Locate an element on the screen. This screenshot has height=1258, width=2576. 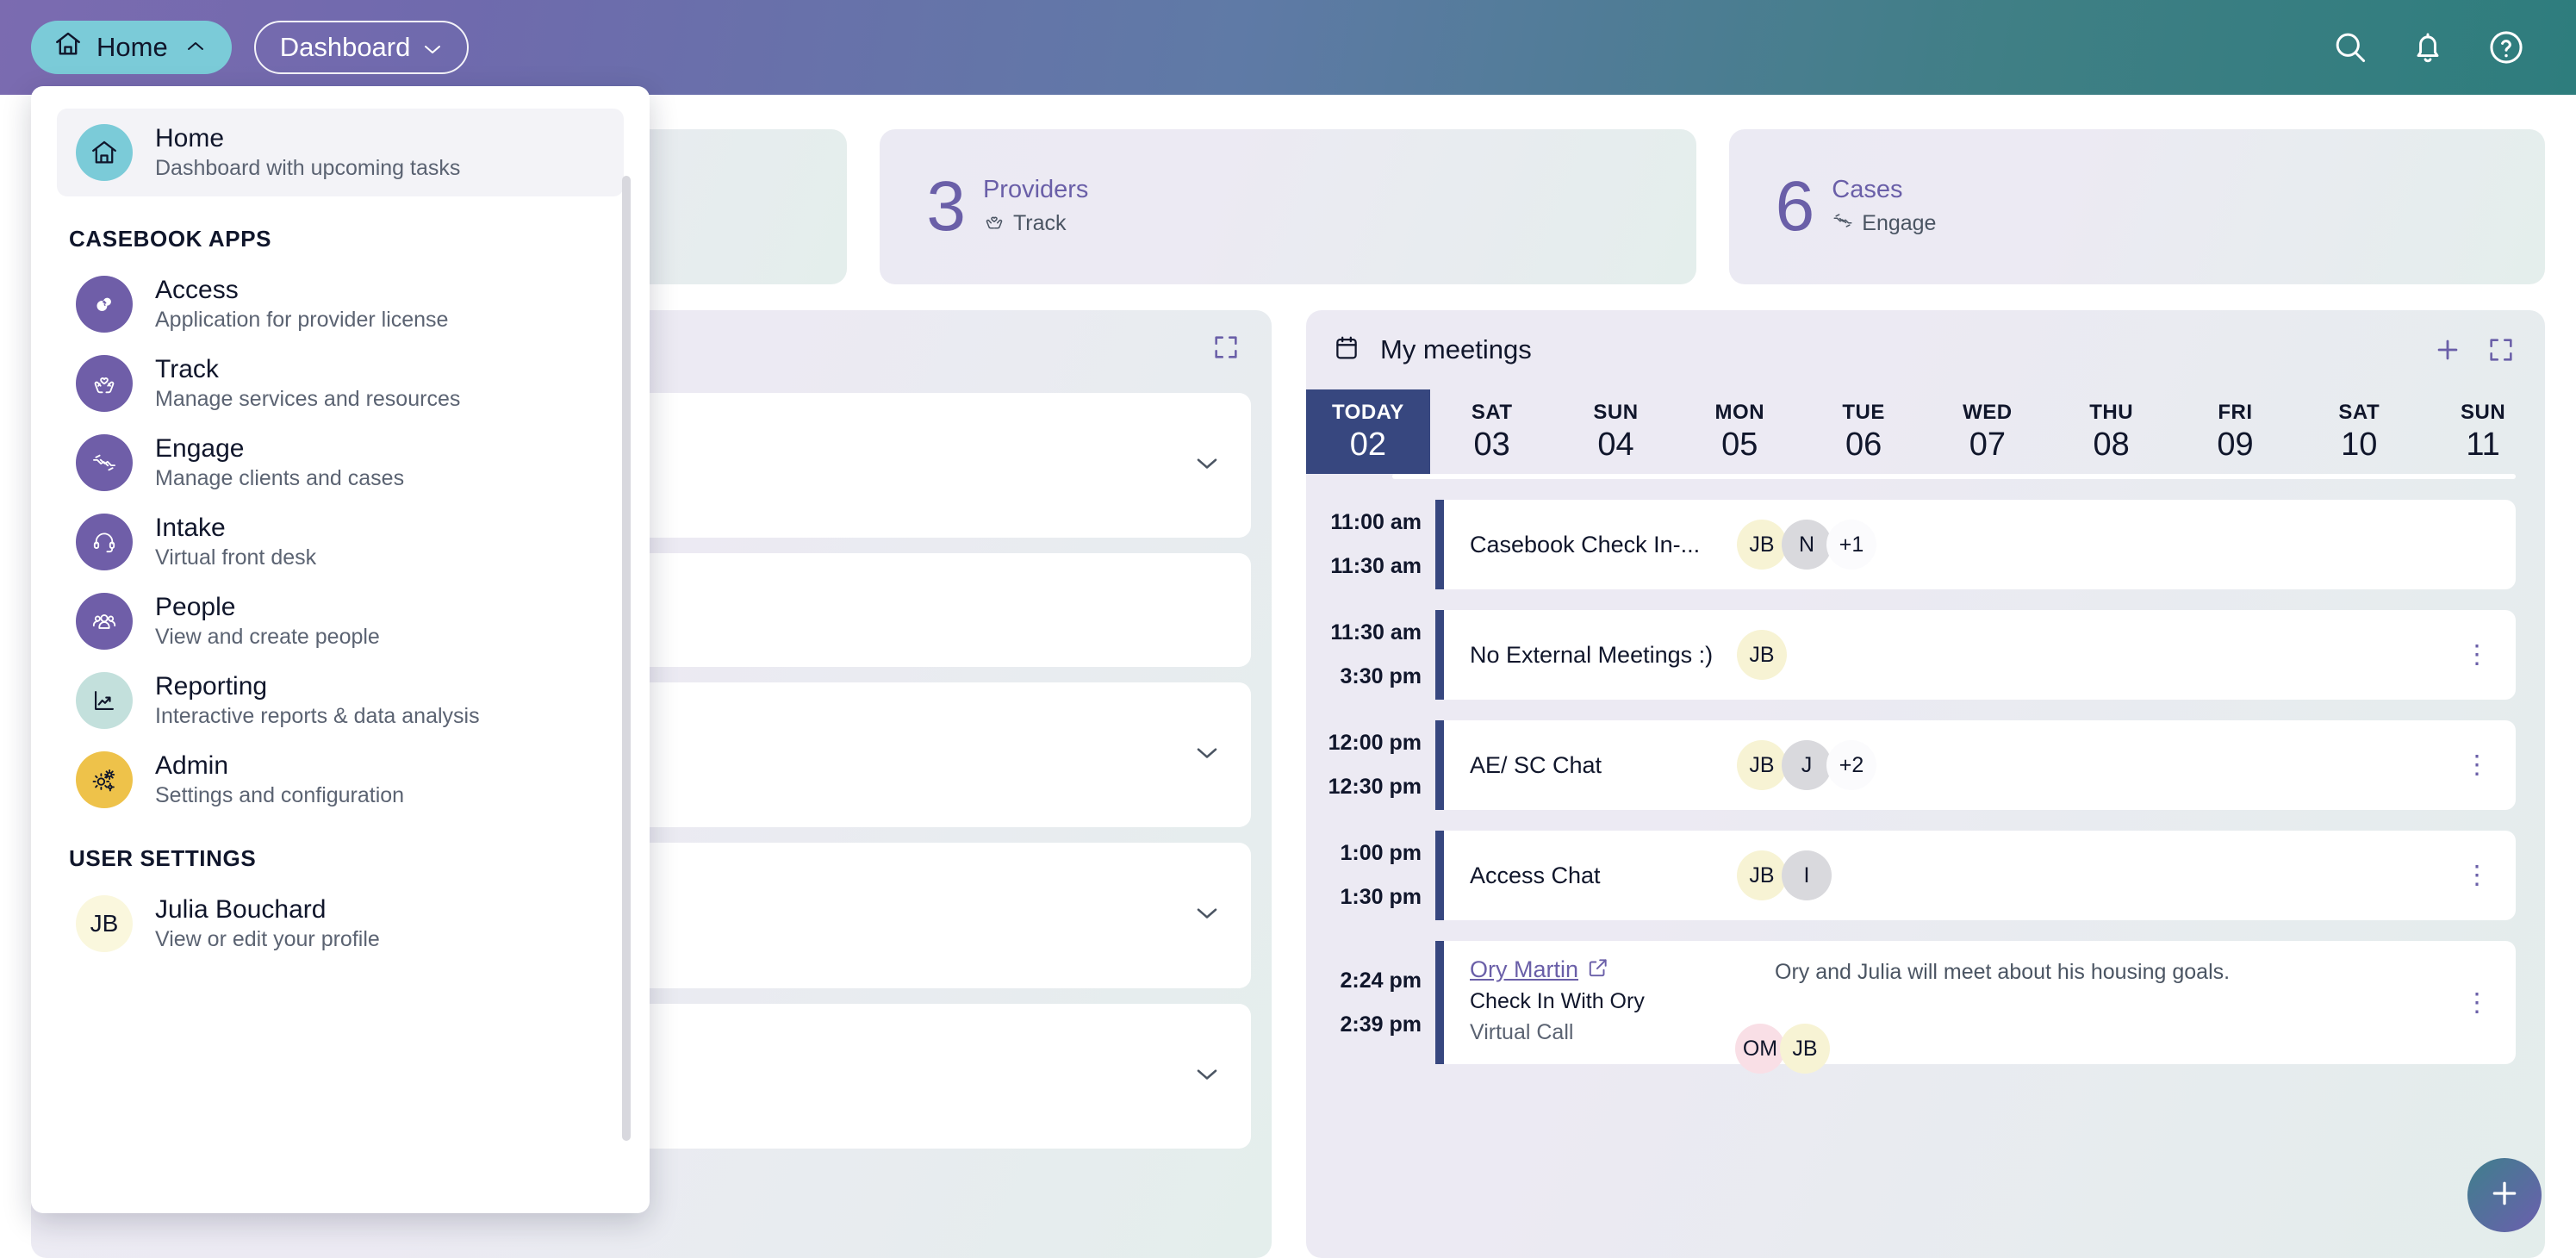
avatar: I is located at coordinates (1807, 875).